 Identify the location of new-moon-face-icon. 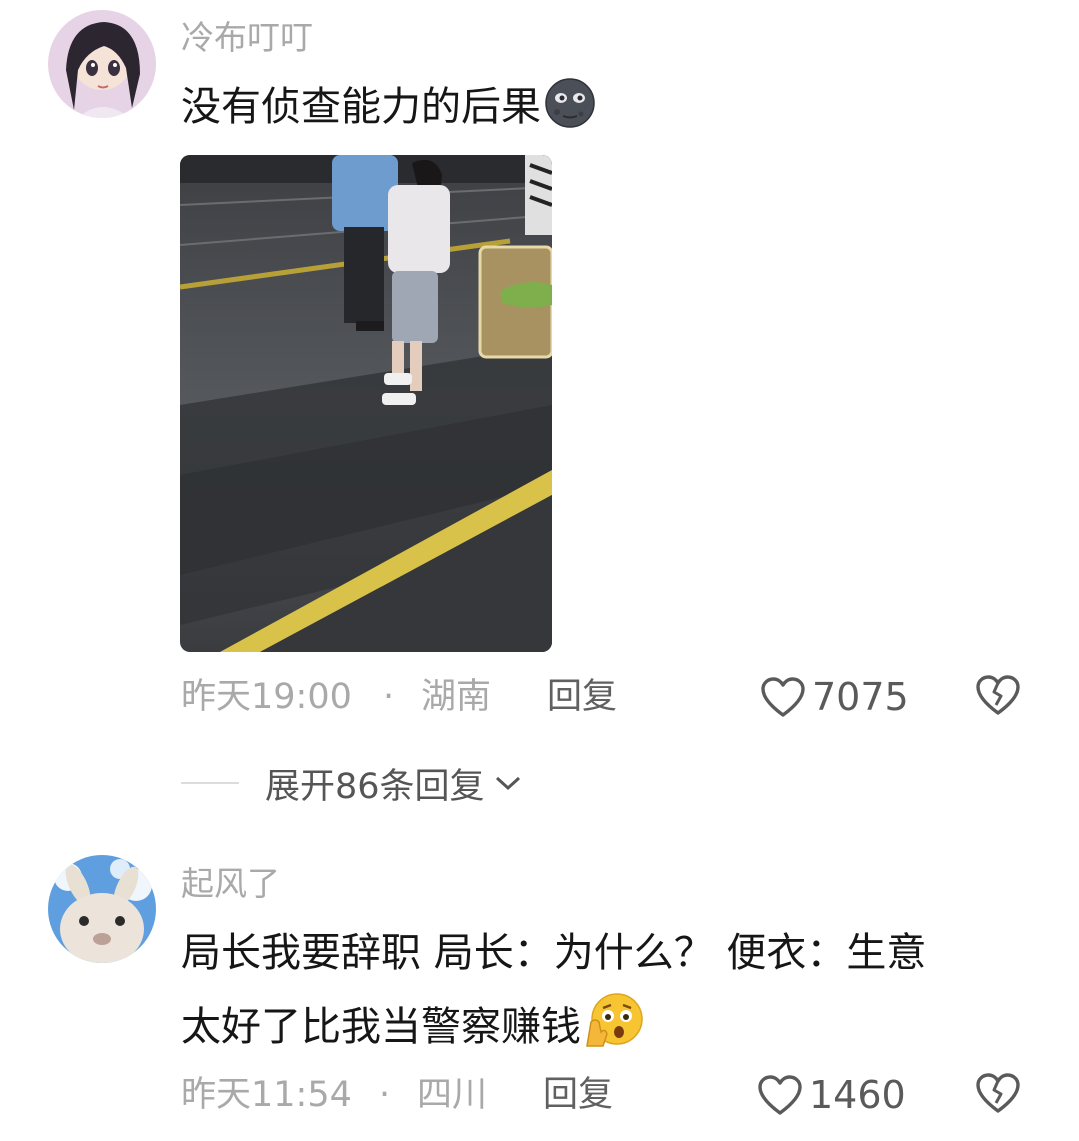
(570, 113).